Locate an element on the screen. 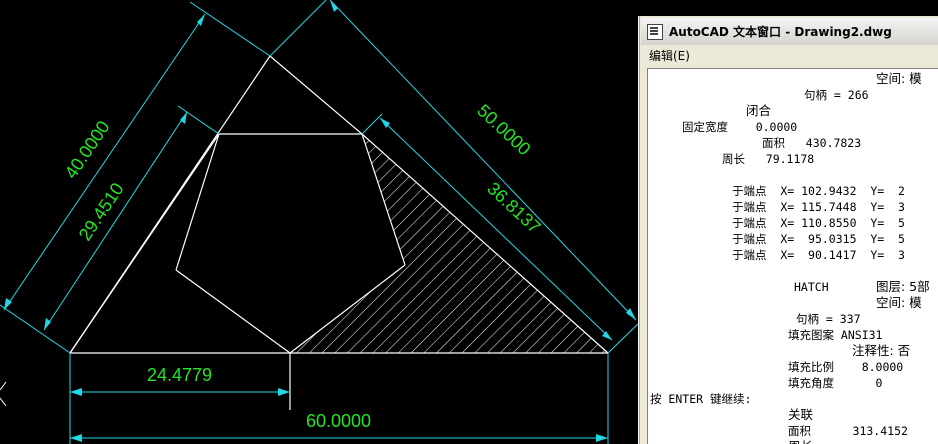  ucs-icon is located at coordinates (3, 394).